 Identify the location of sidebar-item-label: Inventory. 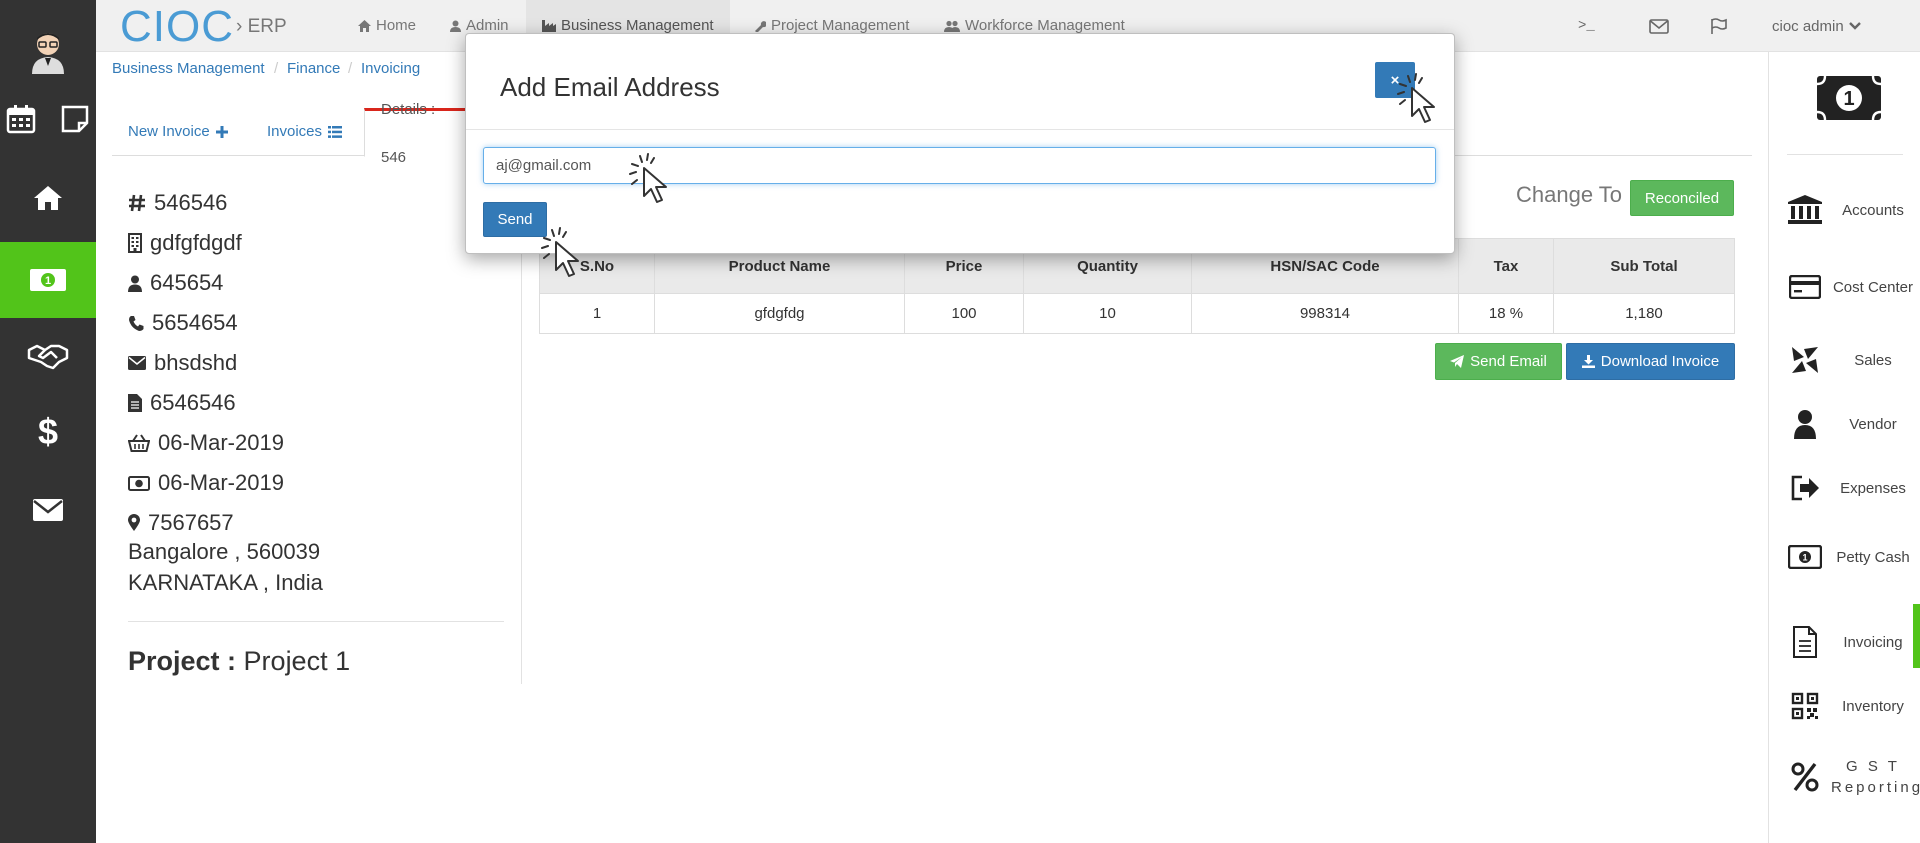
(1873, 706).